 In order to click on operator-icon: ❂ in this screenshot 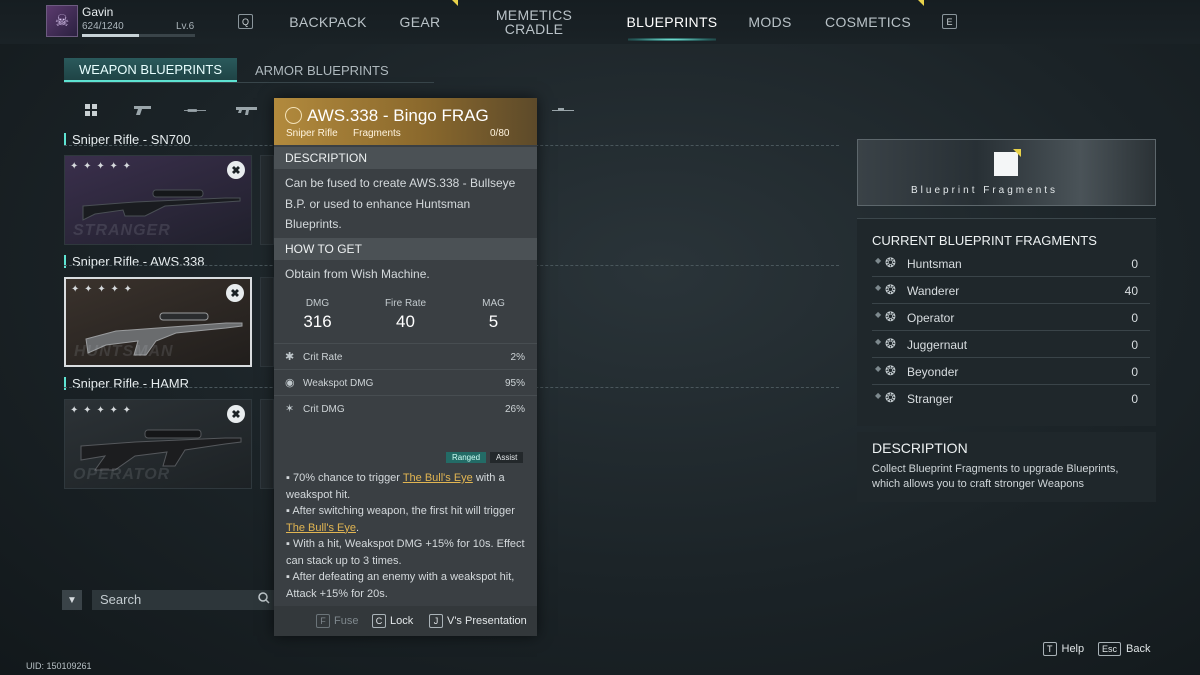, I will do `click(890, 316)`.